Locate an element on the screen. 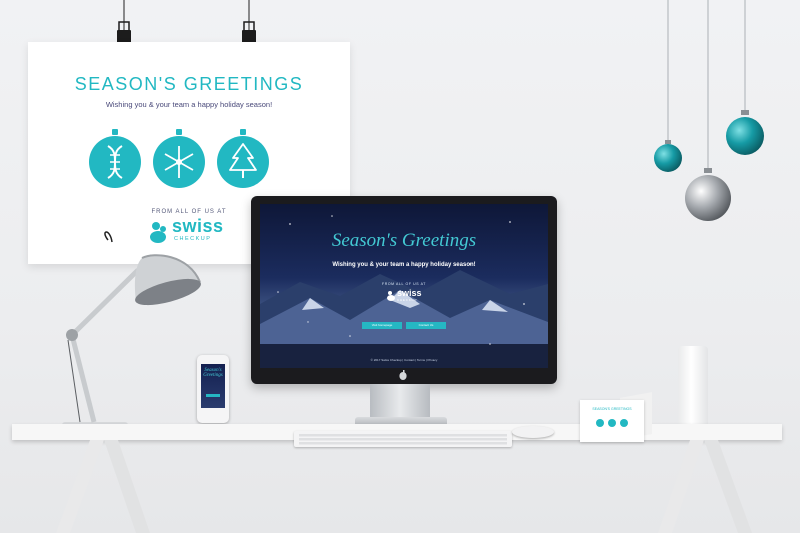  tent-card: SEASON'S GREETINGS is located at coordinates (612, 421).